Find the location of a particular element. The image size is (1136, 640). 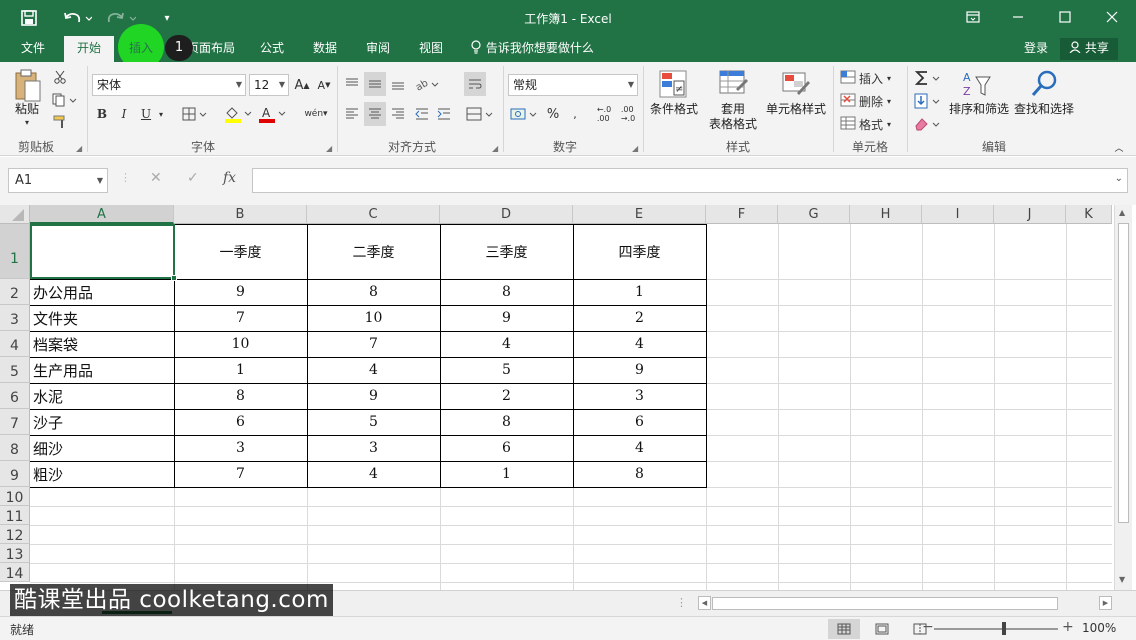

row-label-cell: 生产用品 is located at coordinates (63, 370).